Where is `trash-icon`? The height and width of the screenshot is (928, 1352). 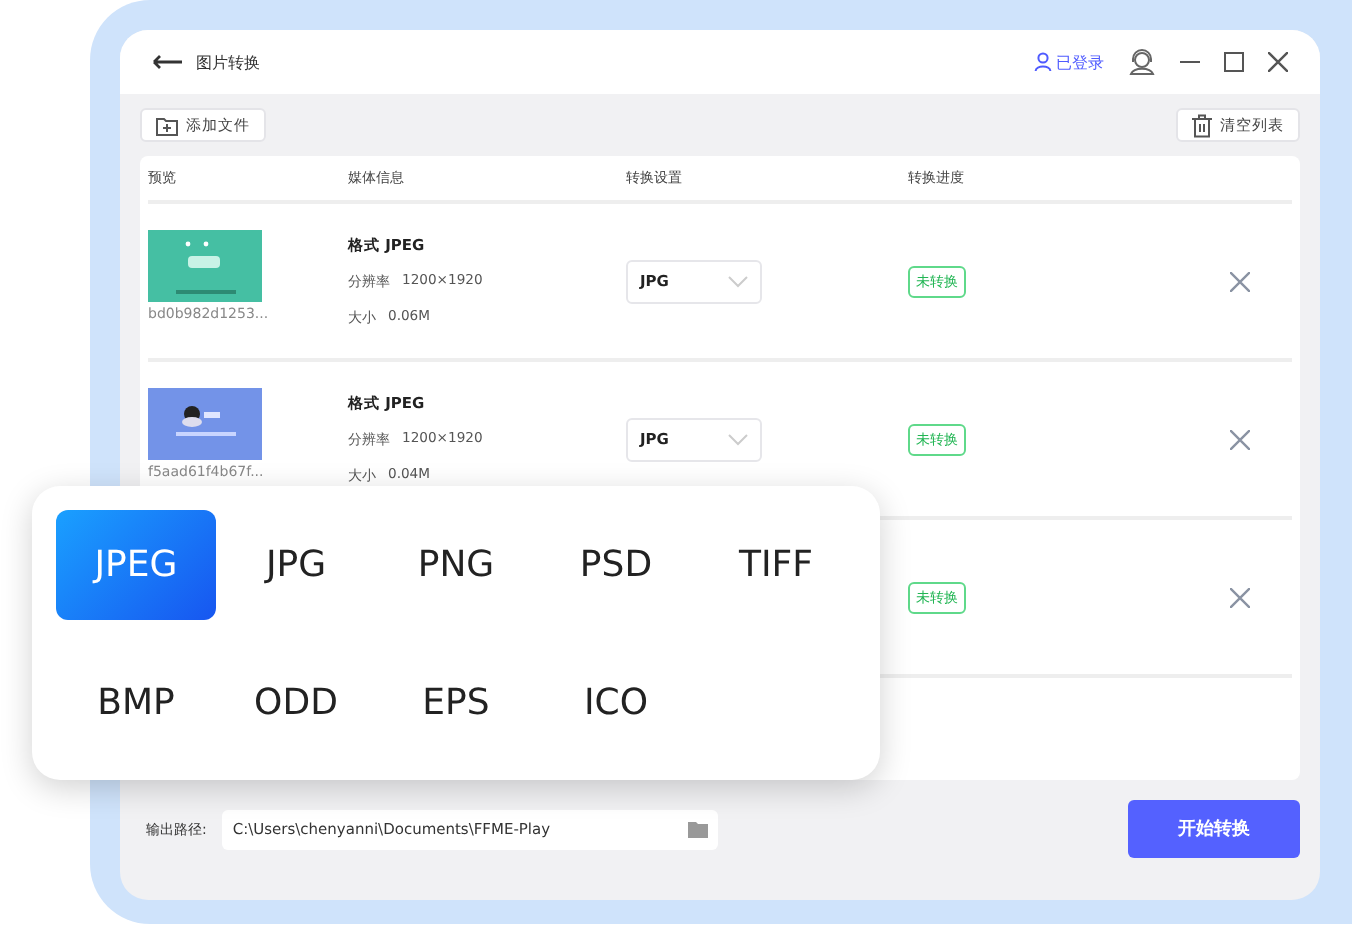 trash-icon is located at coordinates (1202, 125).